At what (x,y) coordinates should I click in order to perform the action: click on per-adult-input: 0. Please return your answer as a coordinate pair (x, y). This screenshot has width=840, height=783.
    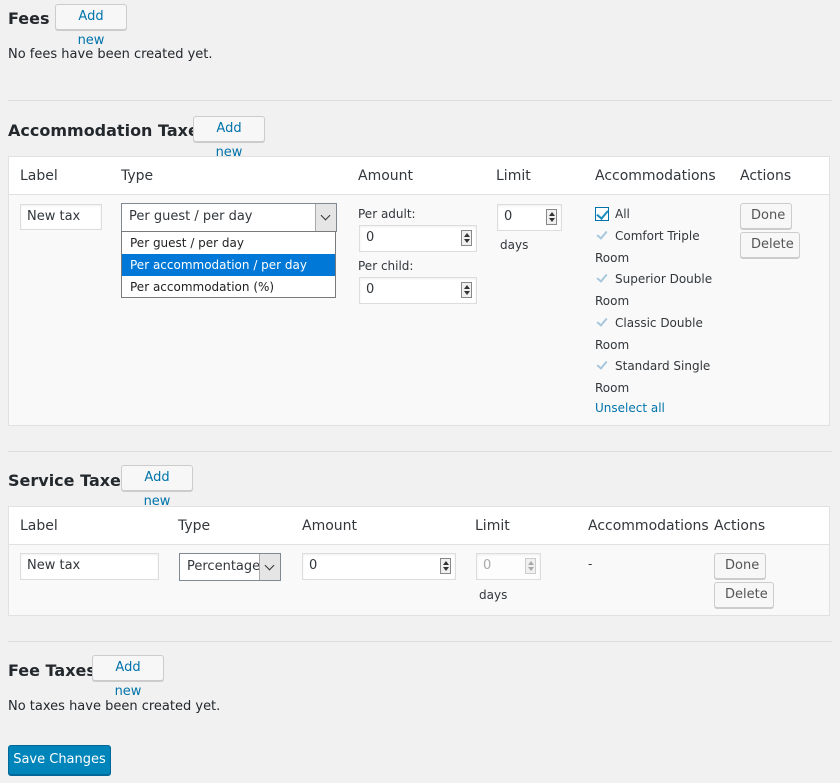
    Looking at the image, I should click on (418, 238).